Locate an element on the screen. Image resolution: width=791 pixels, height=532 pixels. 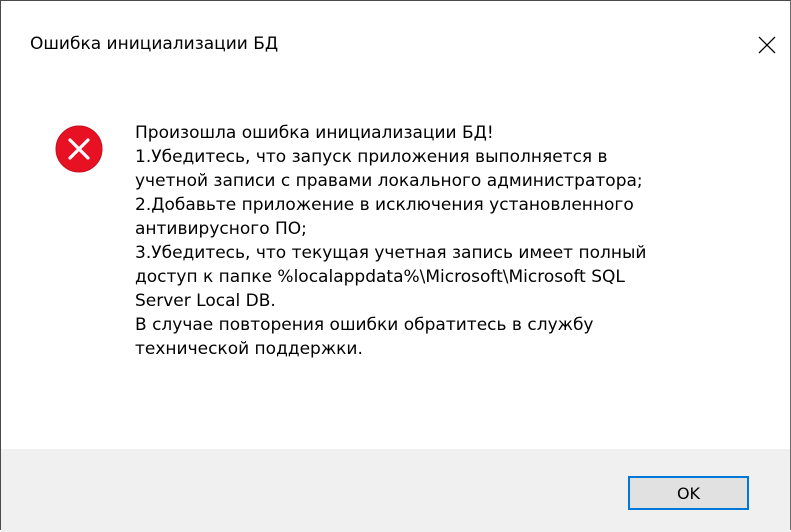
message-line: технической поддержки. is located at coordinates (249, 349).